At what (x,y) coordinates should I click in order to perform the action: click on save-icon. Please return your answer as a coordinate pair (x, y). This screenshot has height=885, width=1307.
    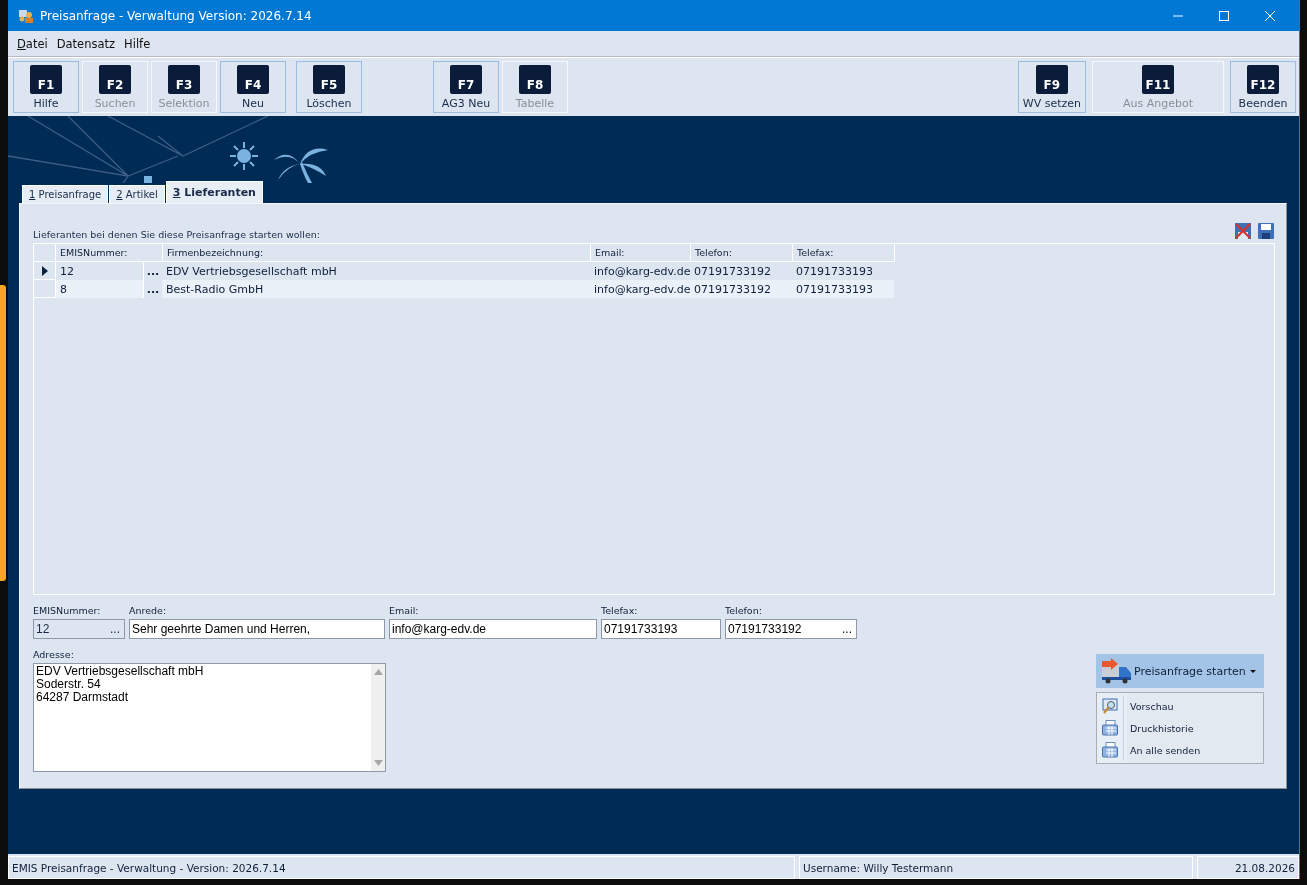
    Looking at the image, I should click on (1266, 231).